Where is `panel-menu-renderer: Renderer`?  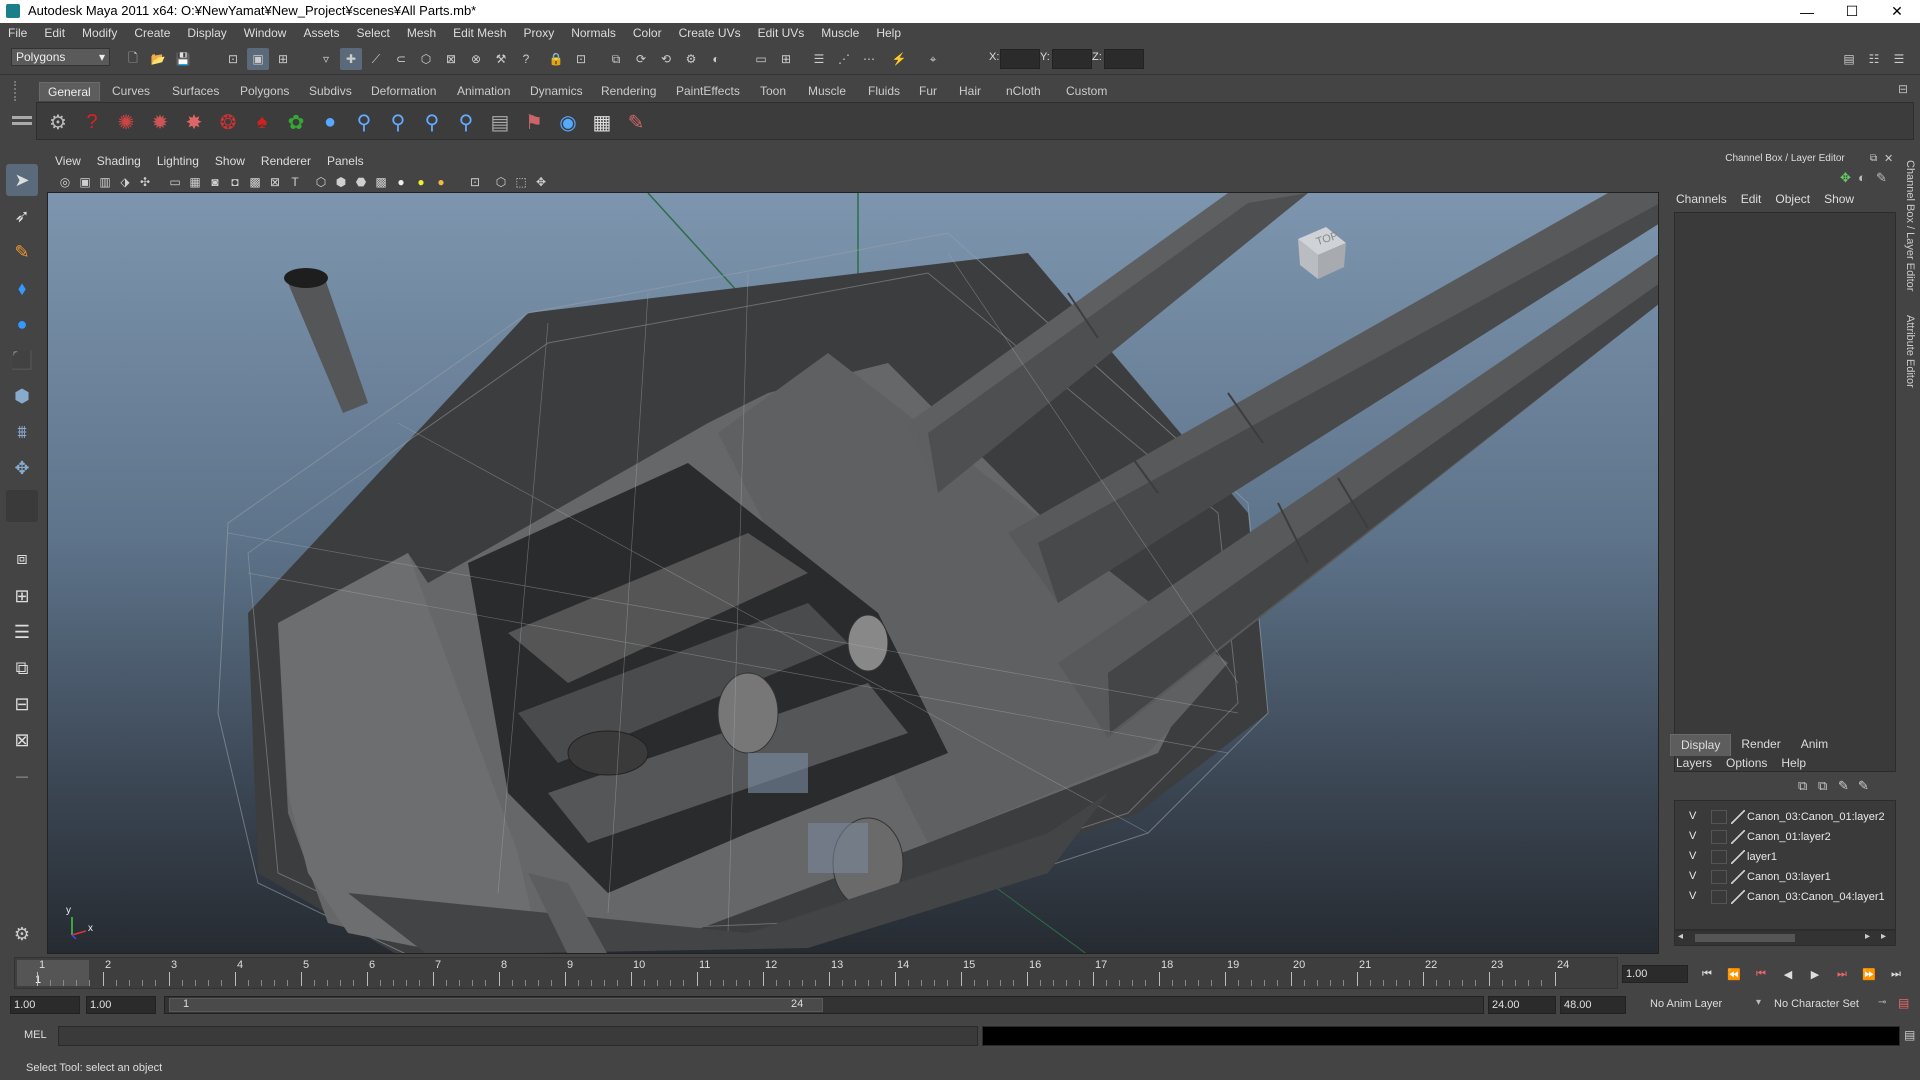 panel-menu-renderer: Renderer is located at coordinates (286, 161).